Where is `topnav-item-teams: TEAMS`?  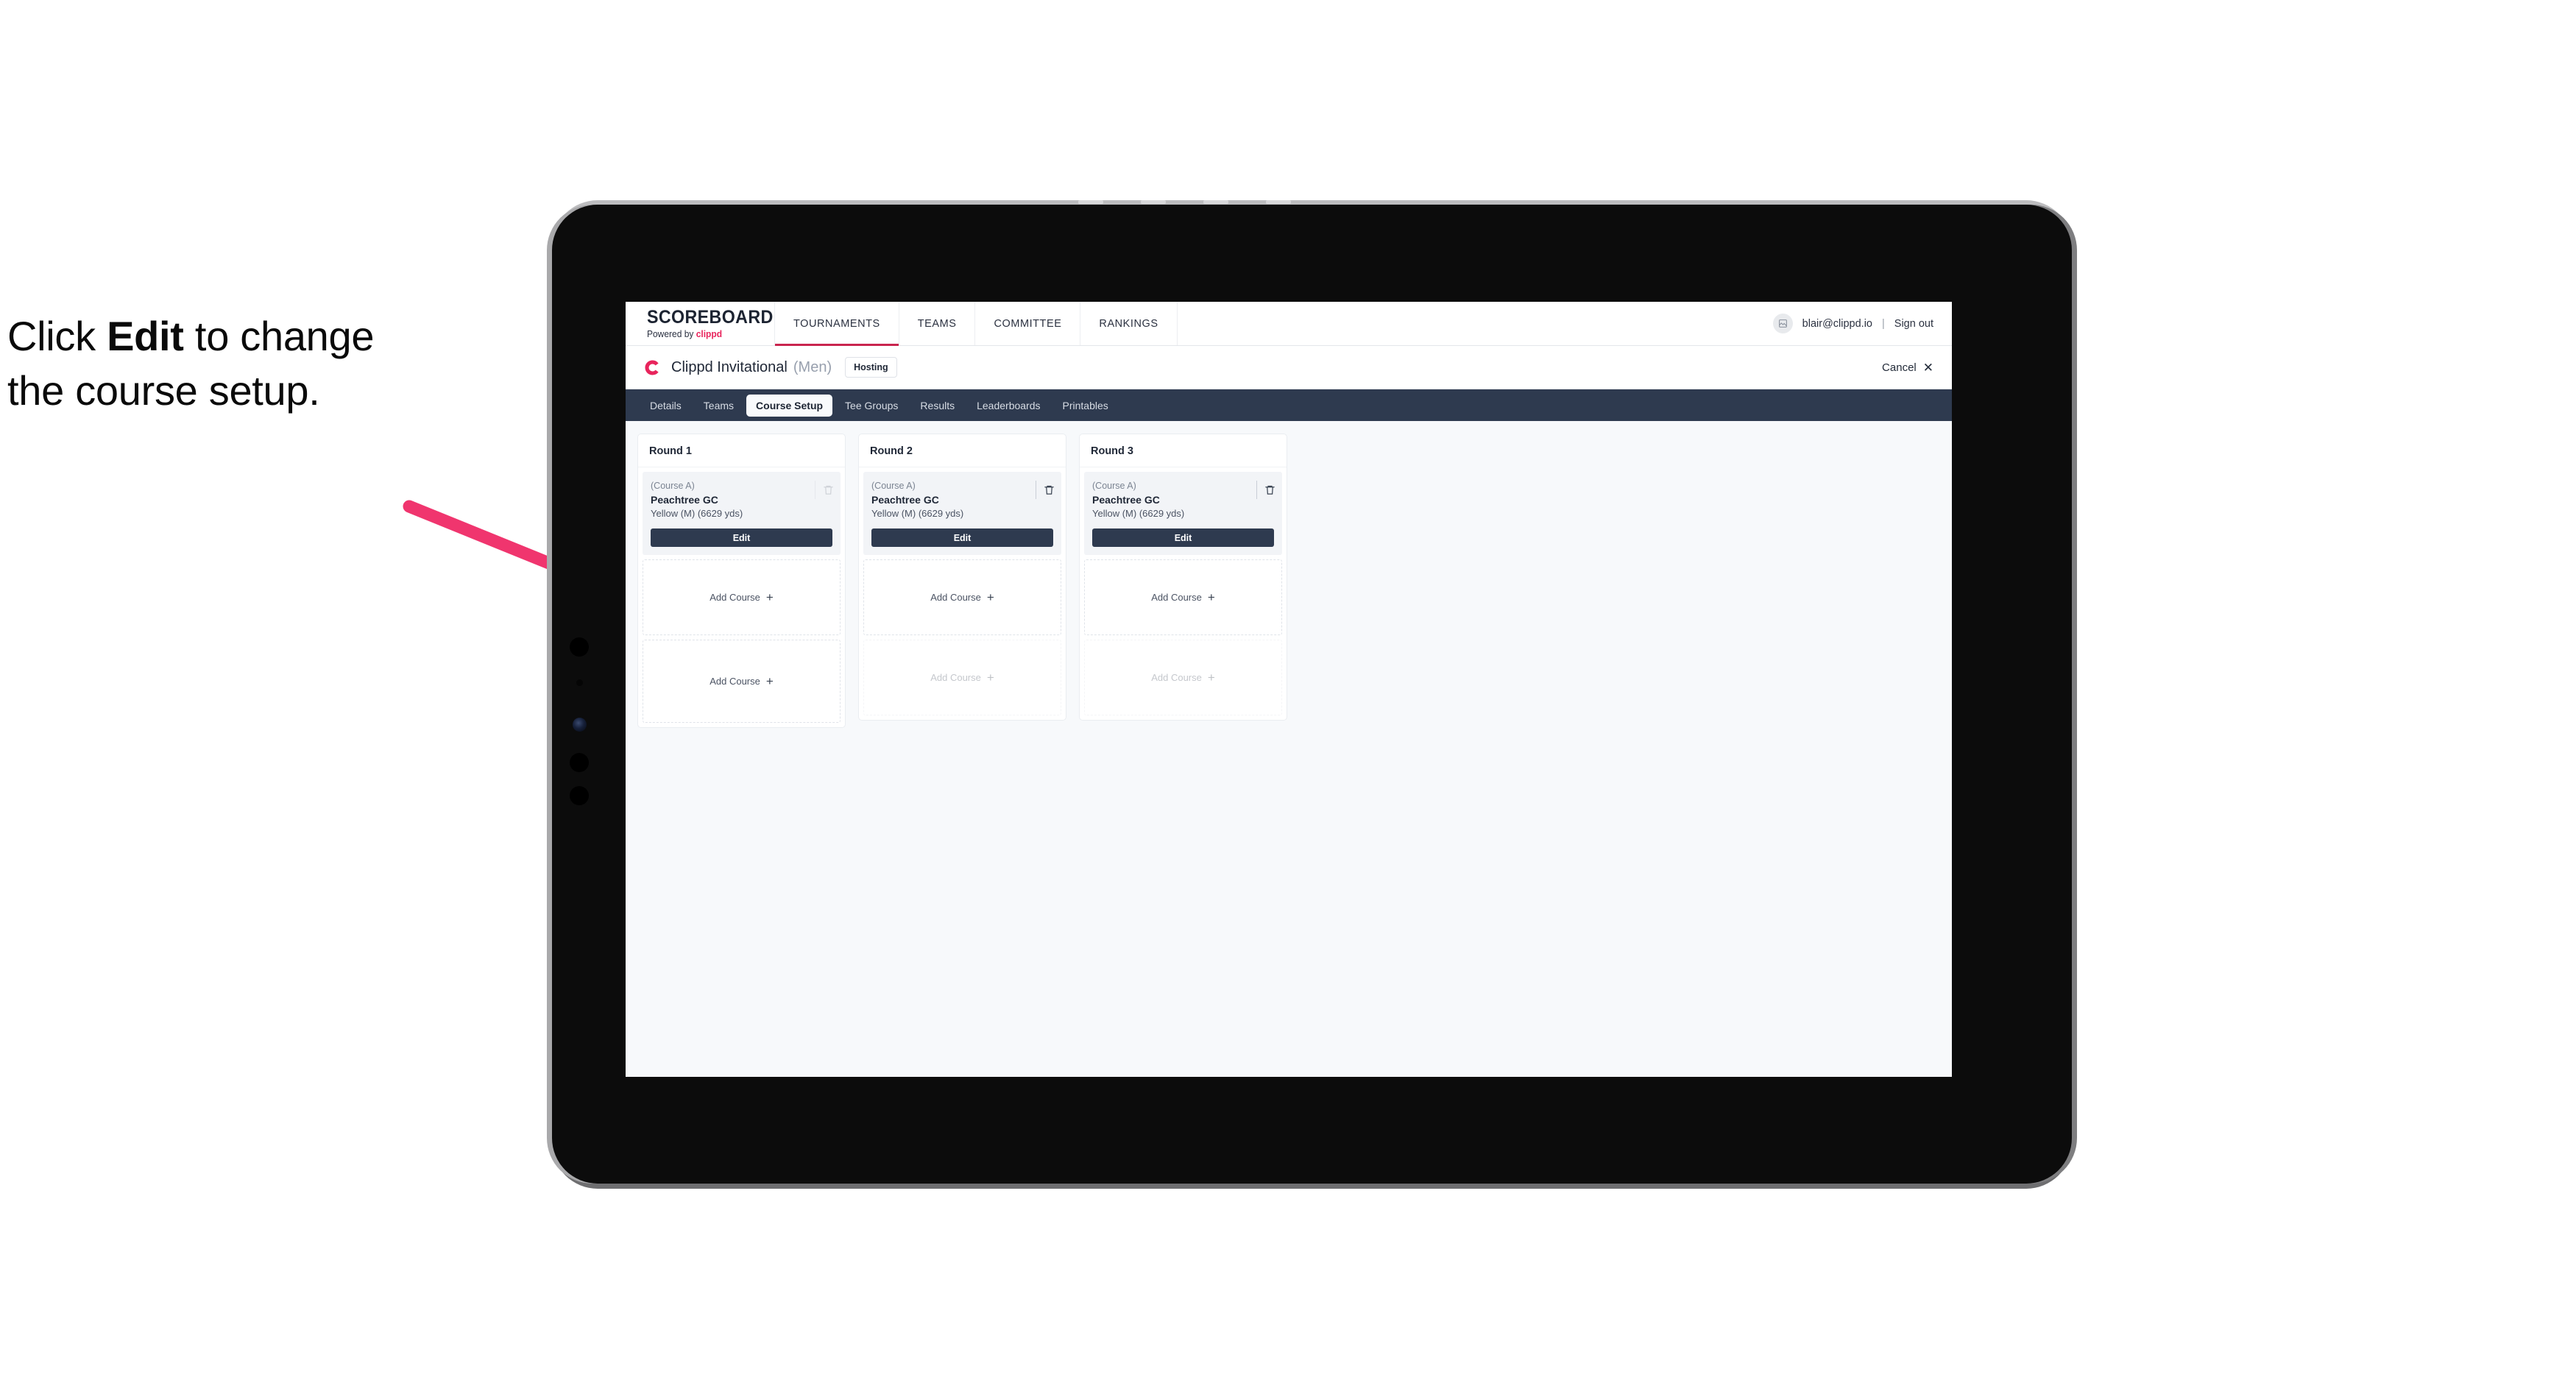
topnav-item-teams: TEAMS is located at coordinates (937, 323).